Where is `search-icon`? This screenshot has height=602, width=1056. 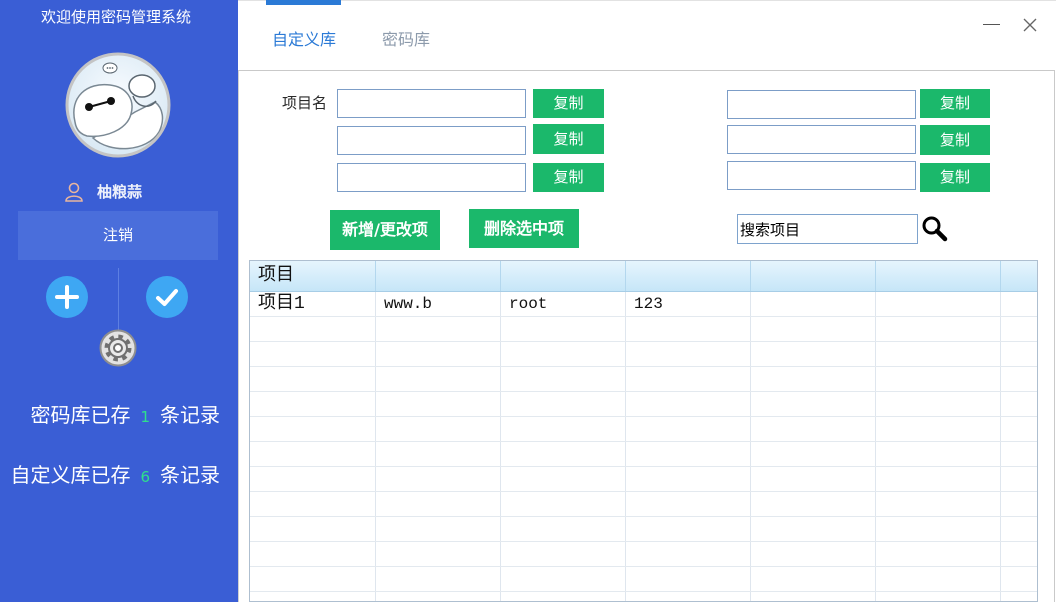
search-icon is located at coordinates (934, 228).